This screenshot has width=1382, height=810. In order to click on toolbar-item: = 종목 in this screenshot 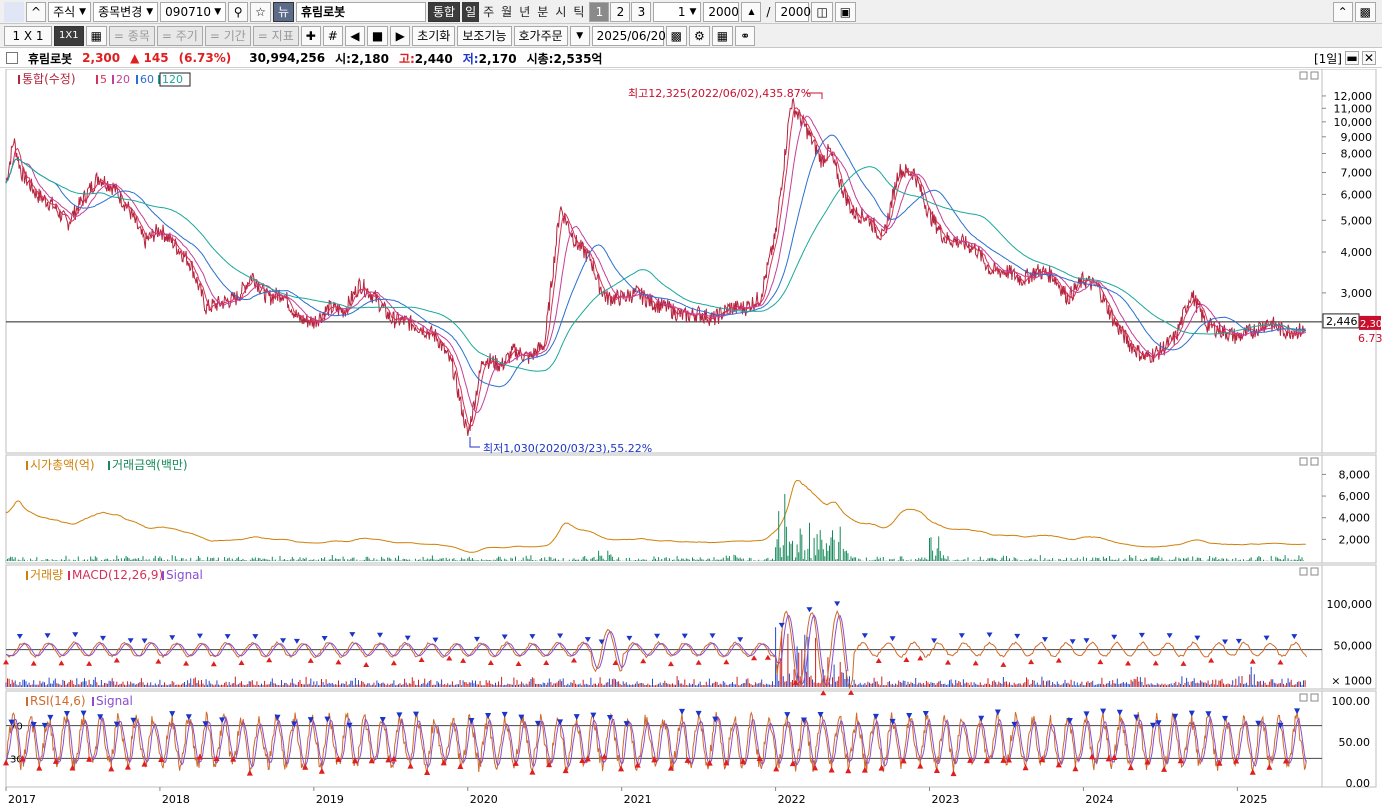, I will do `click(131, 35)`.